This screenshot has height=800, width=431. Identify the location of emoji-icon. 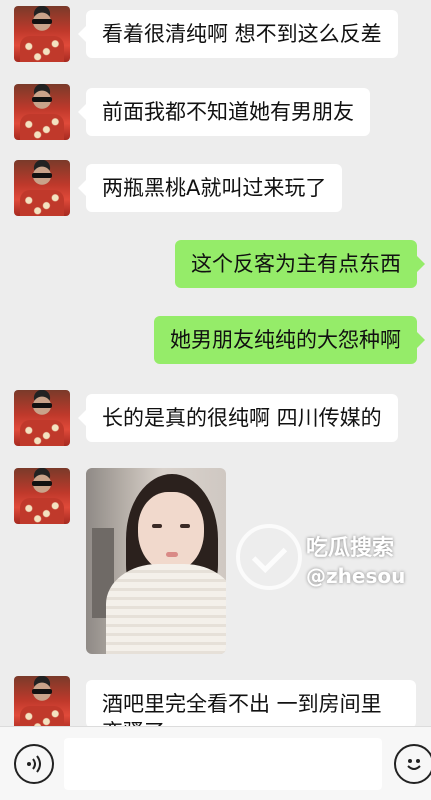
(412, 764).